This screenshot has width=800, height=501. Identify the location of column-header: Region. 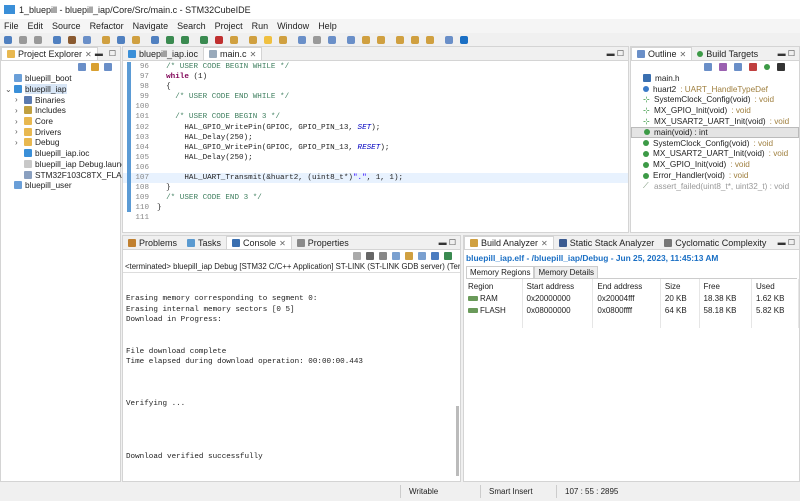
(493, 286).